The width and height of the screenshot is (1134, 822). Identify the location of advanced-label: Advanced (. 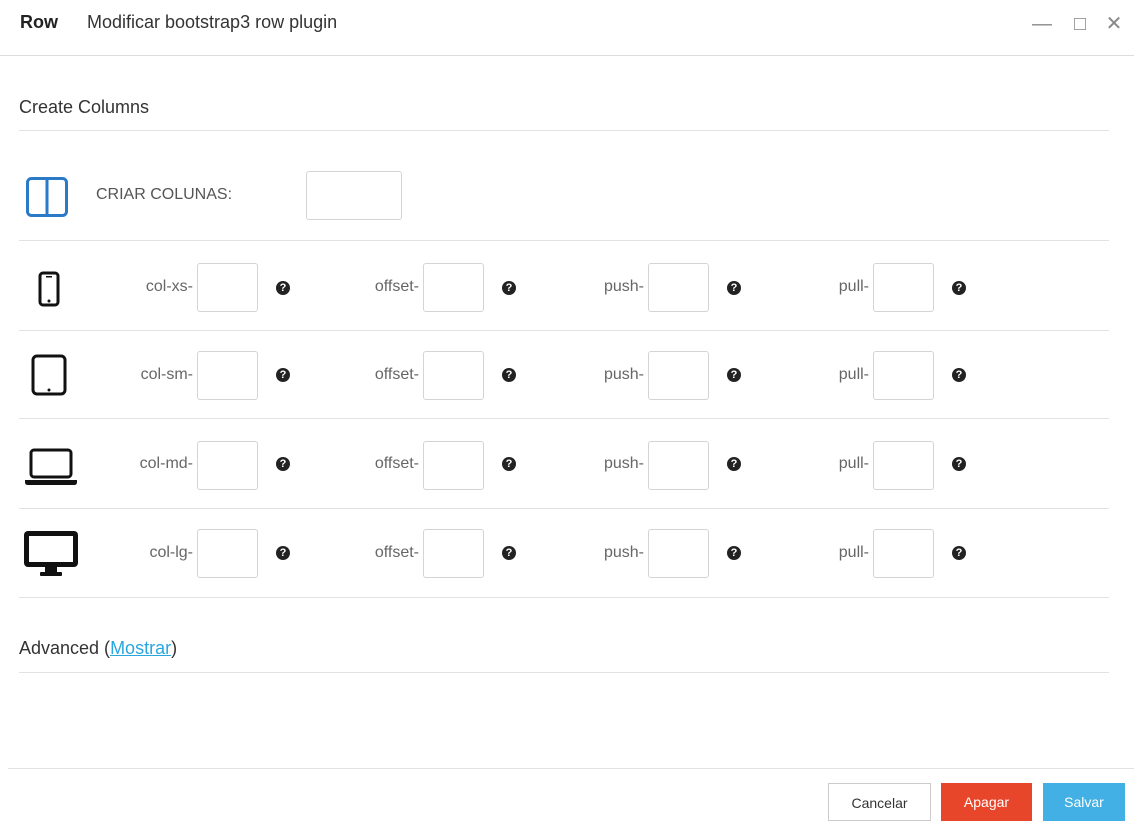
(65, 648).